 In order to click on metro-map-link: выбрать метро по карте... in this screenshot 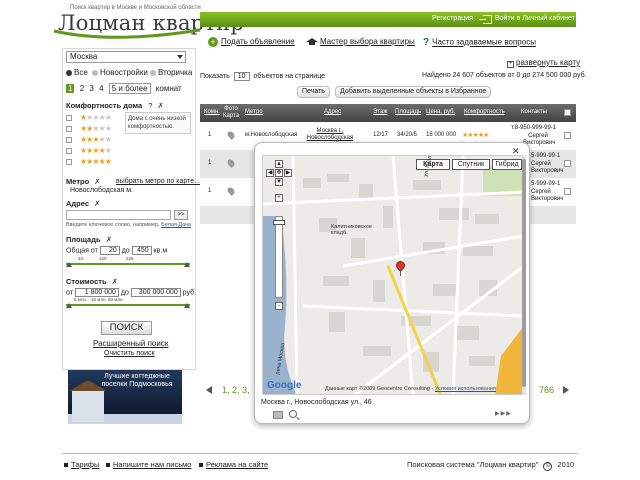, I will do `click(158, 181)`.